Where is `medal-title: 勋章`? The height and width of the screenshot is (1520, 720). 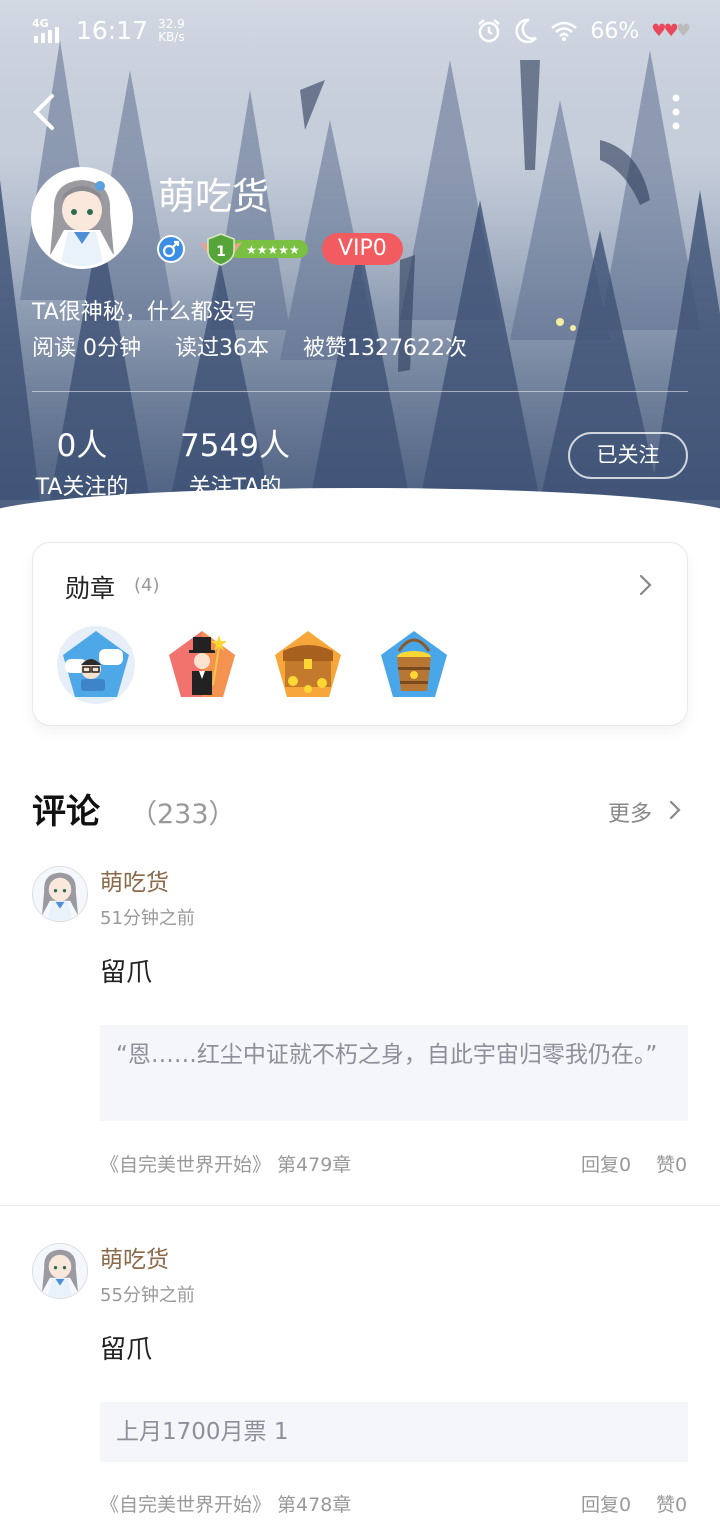 medal-title: 勋章 is located at coordinates (90, 588).